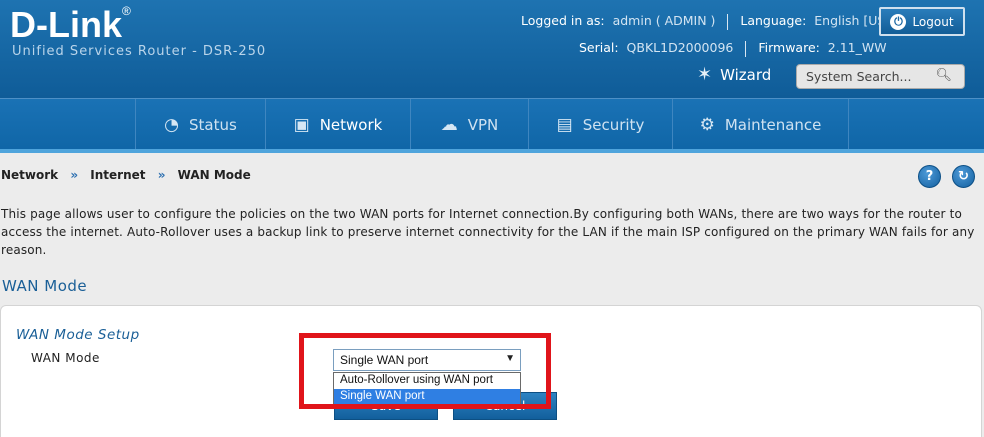  I want to click on highlight-box, so click(425, 371).